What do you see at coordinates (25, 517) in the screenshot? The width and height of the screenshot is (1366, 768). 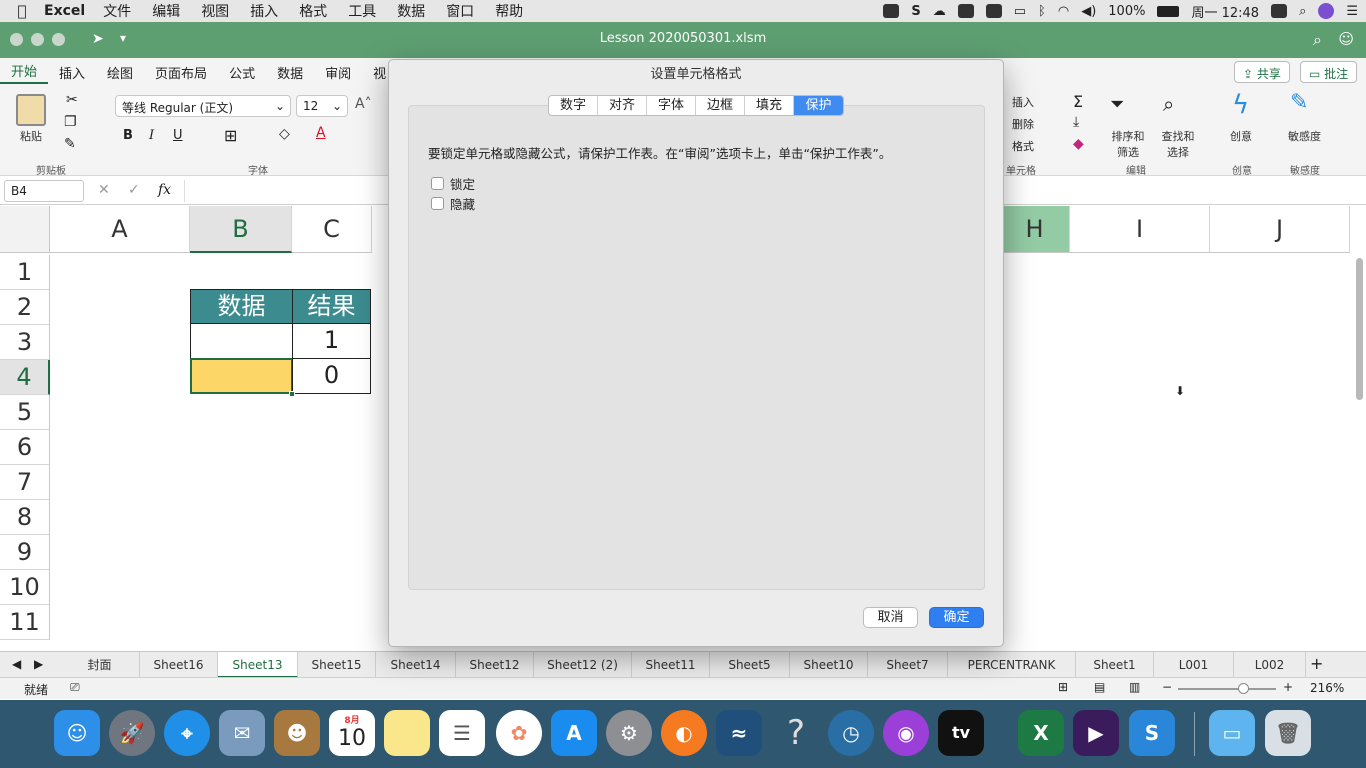 I see `row-header-8: 8` at bounding box center [25, 517].